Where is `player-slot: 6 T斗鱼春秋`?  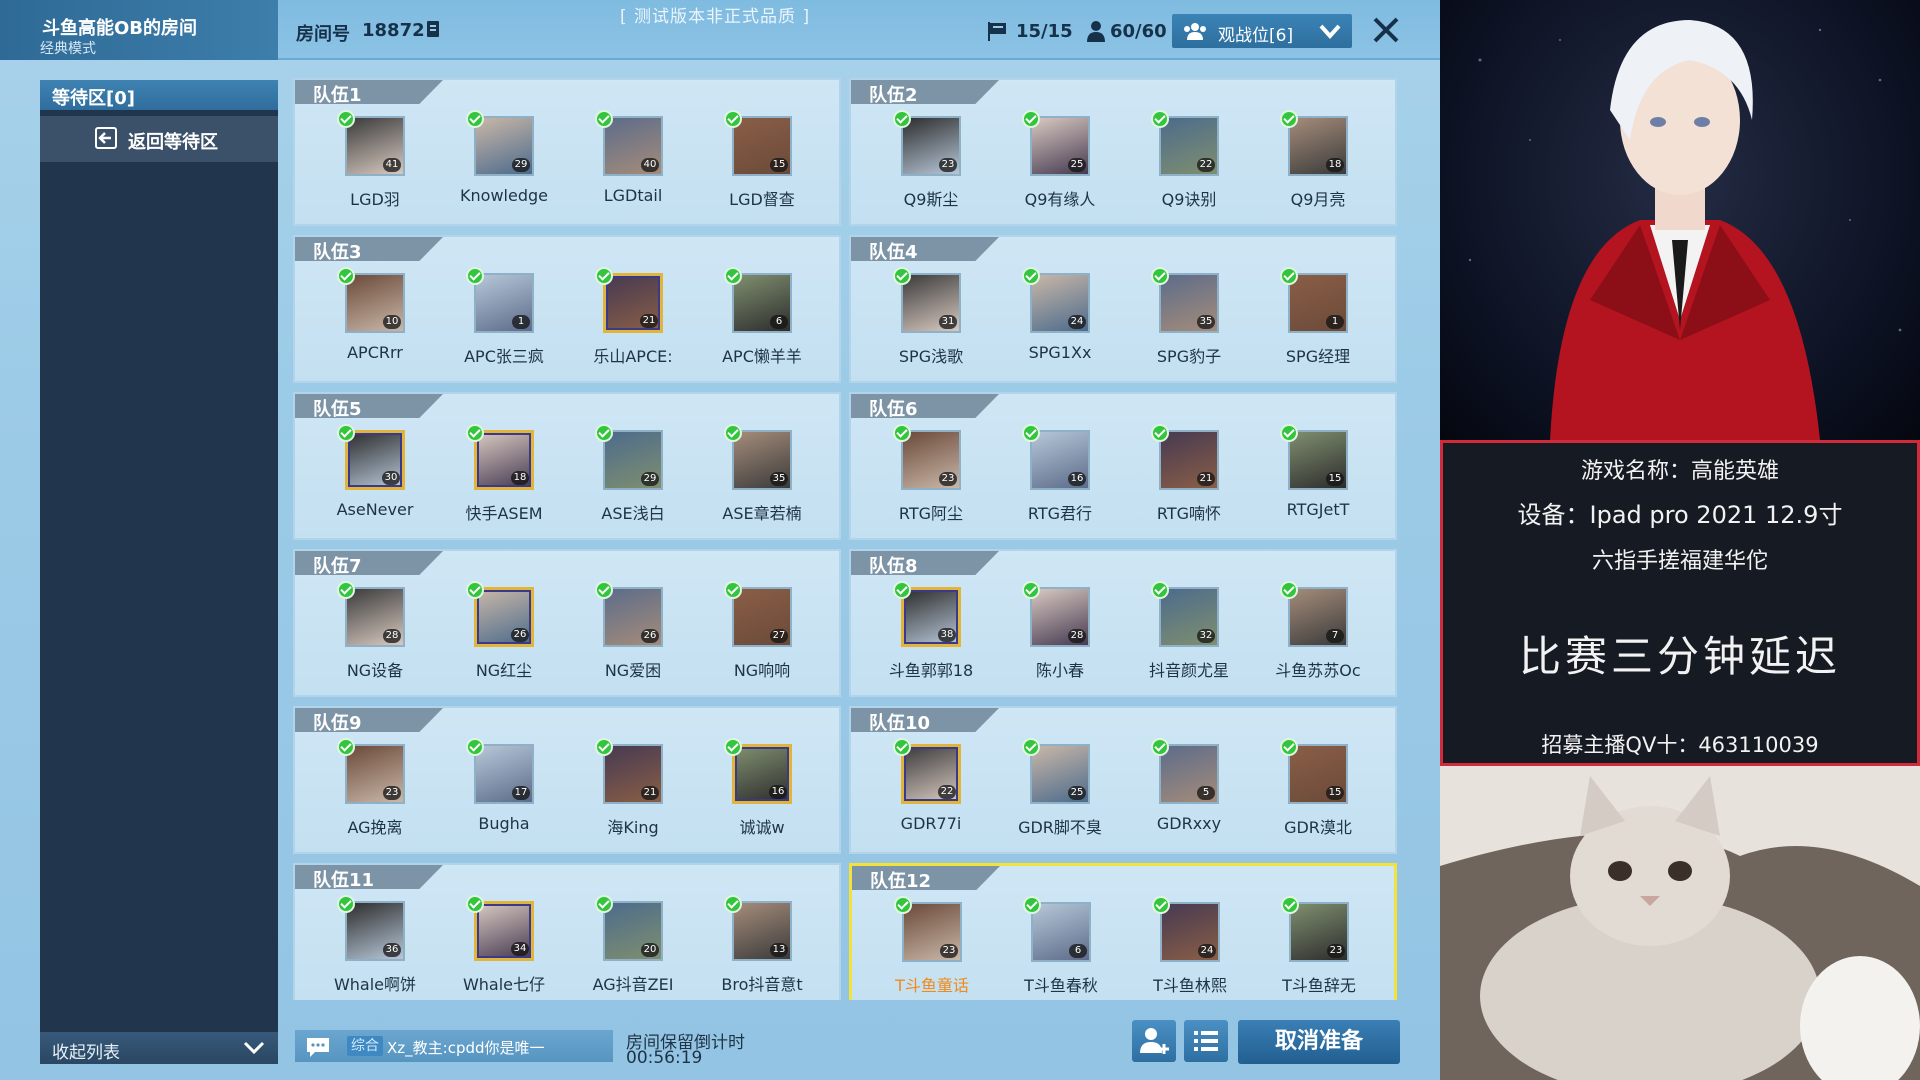 player-slot: 6 T斗鱼春秋 is located at coordinates (1061, 948).